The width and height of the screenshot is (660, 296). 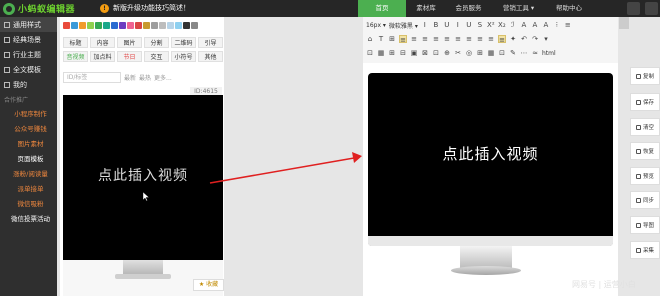 I want to click on subscript-button: X₂, so click(x=502, y=25).